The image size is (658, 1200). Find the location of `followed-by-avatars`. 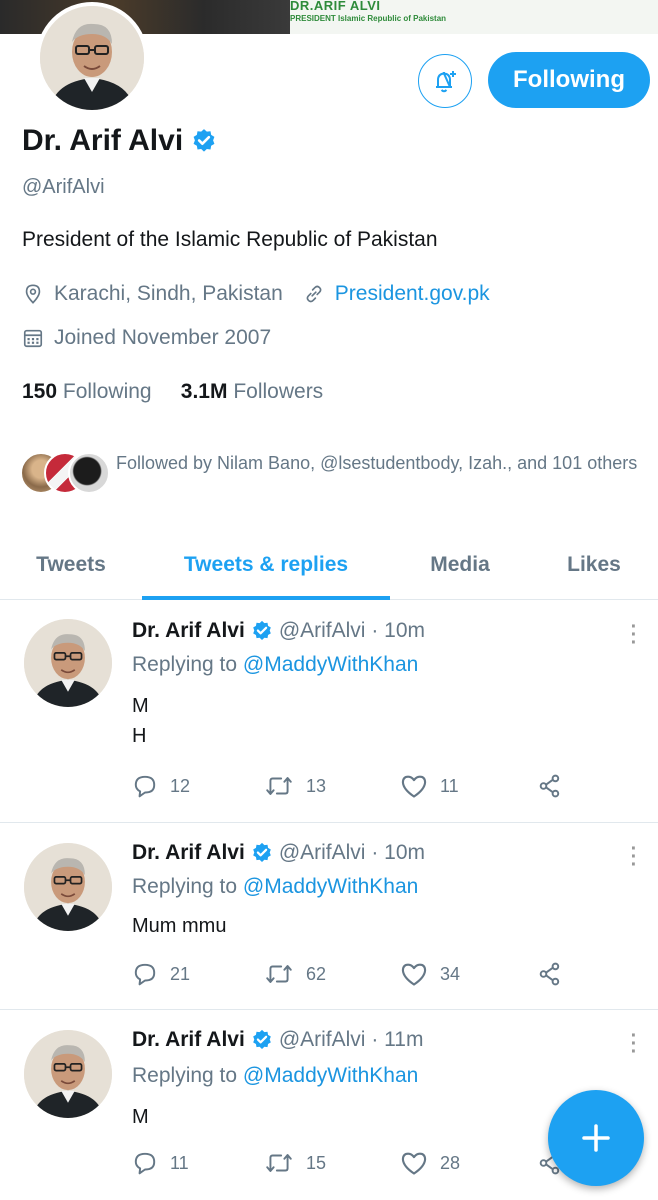

followed-by-avatars is located at coordinates (66, 474).